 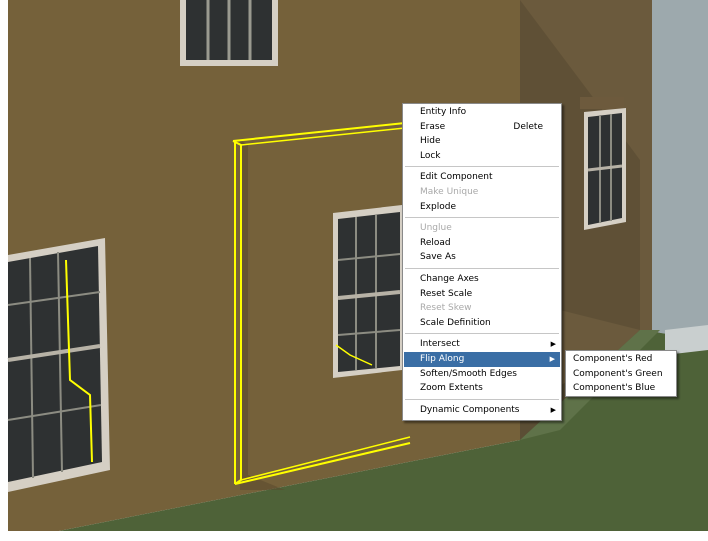 I want to click on menu-item-intersect: Intersect ▶, so click(x=482, y=344).